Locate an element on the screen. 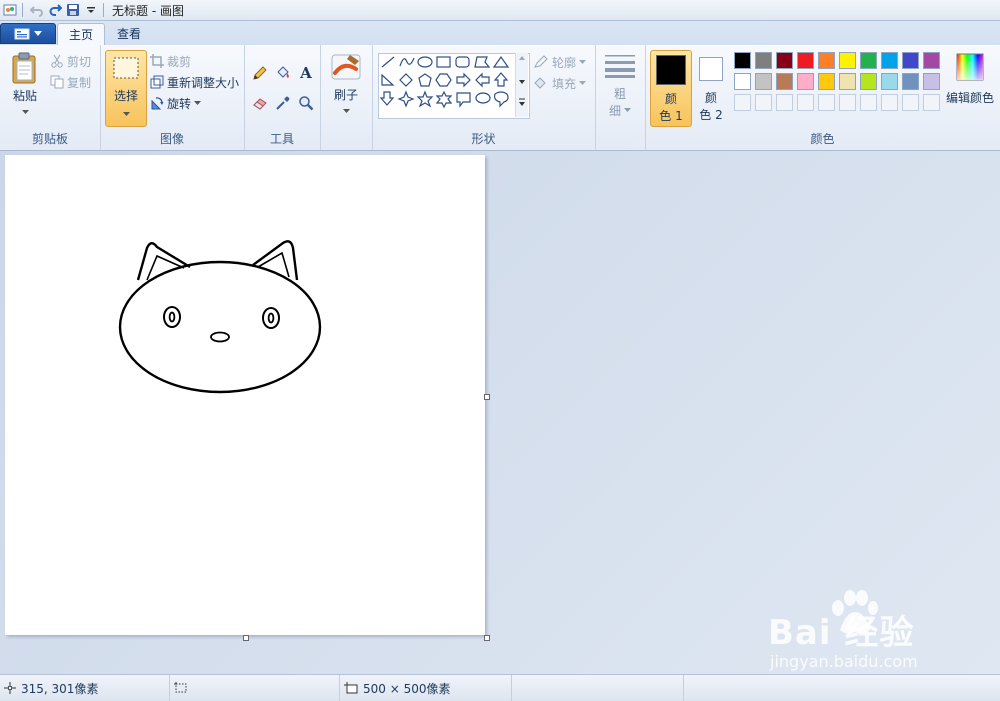 The image size is (1000, 701). cut-button: 剪切 is located at coordinates (70, 61).